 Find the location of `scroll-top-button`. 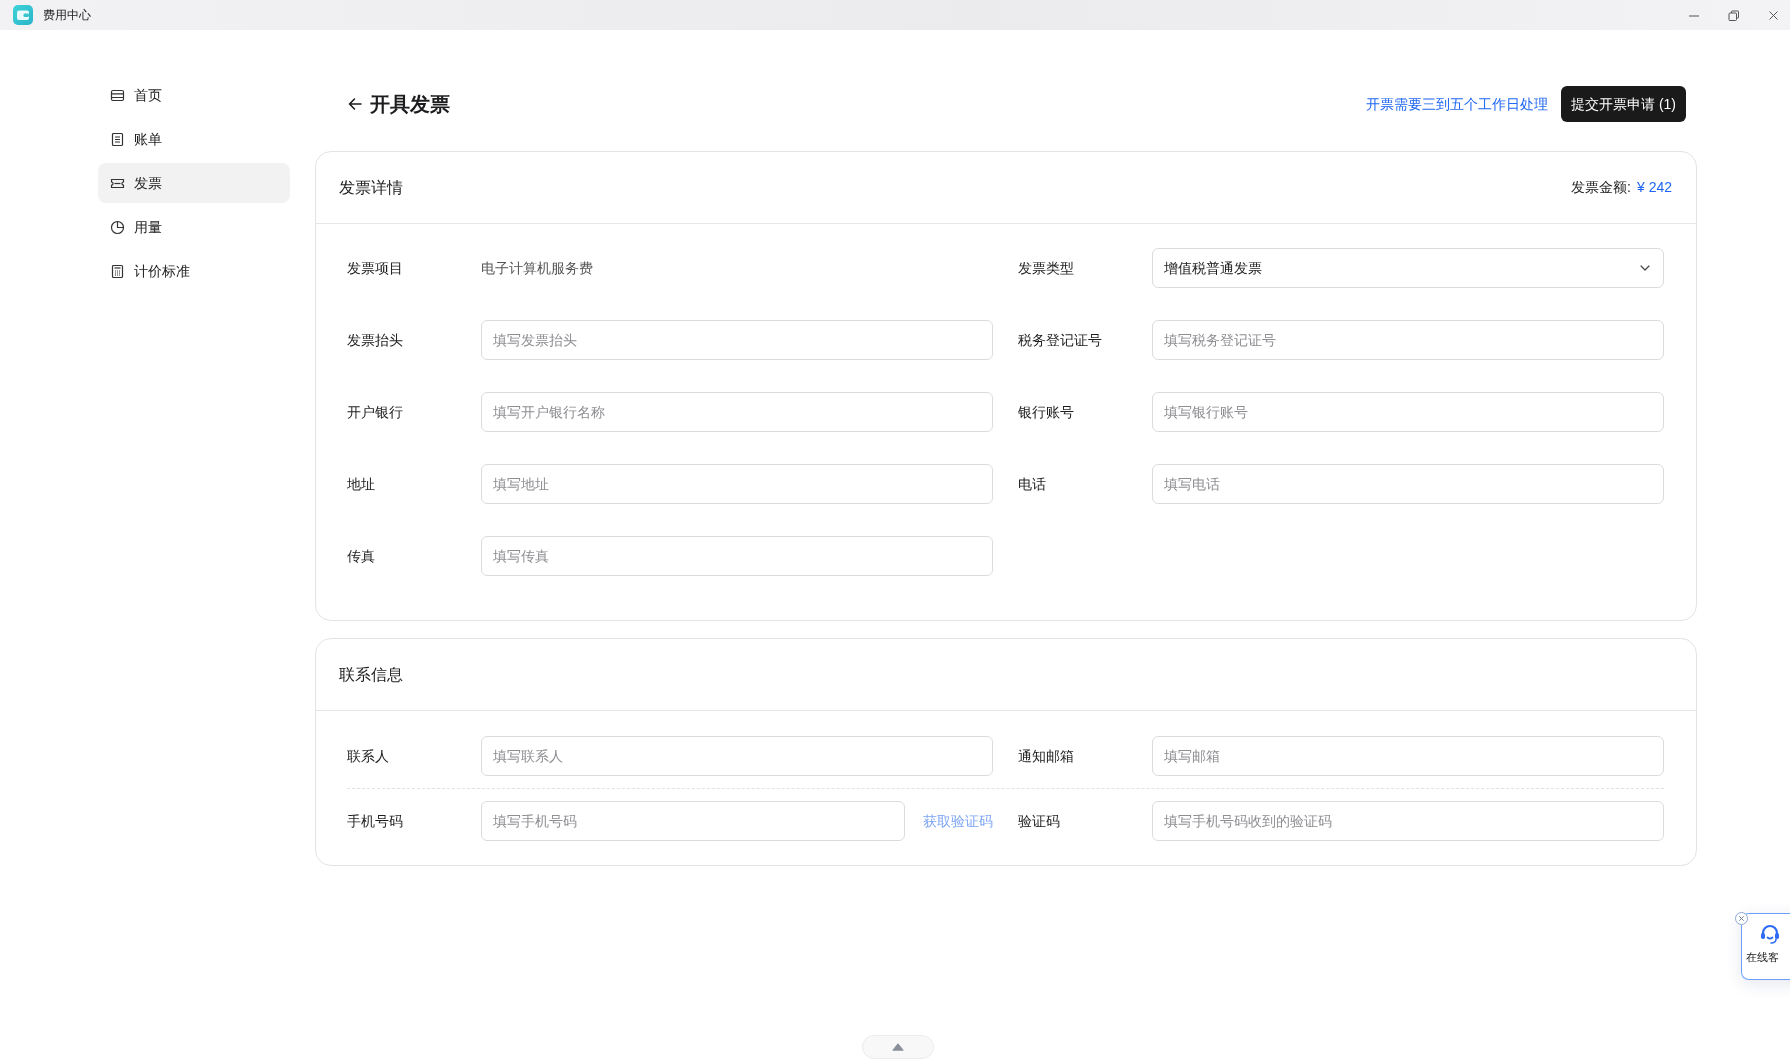

scroll-top-button is located at coordinates (898, 1047).